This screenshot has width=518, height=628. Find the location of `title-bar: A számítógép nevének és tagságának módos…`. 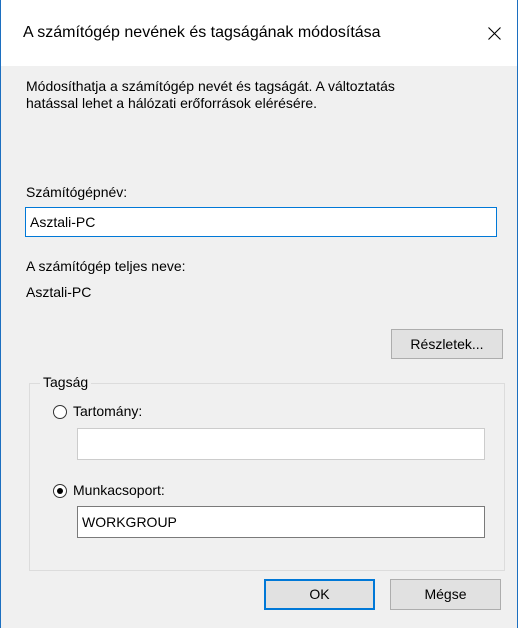

title-bar: A számítógép nevének és tagságának módos… is located at coordinates (259, 33).